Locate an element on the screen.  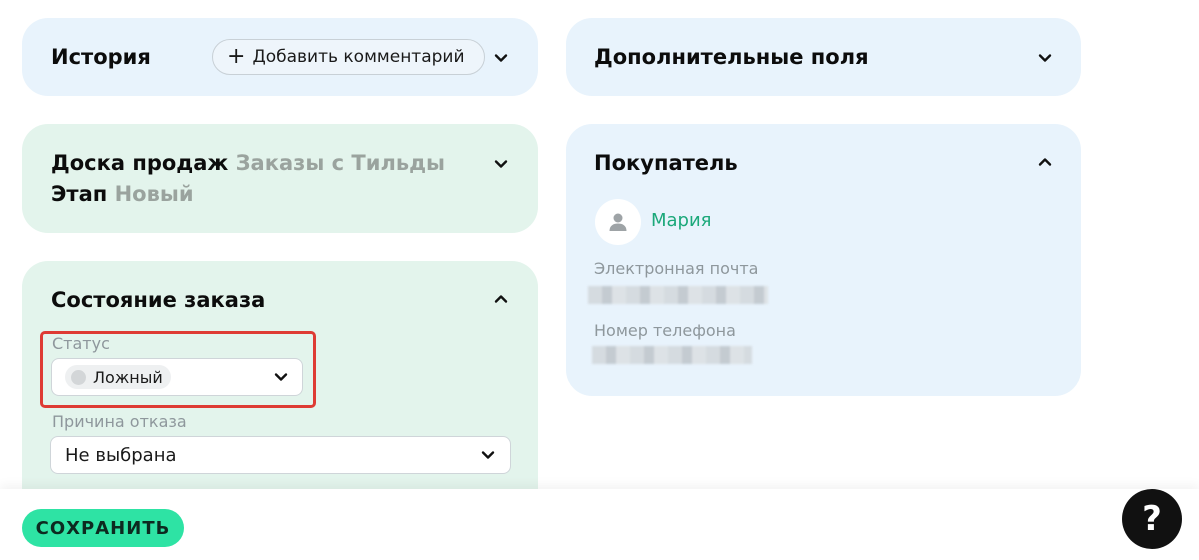
buyer-name-link: Мария is located at coordinates (681, 220).